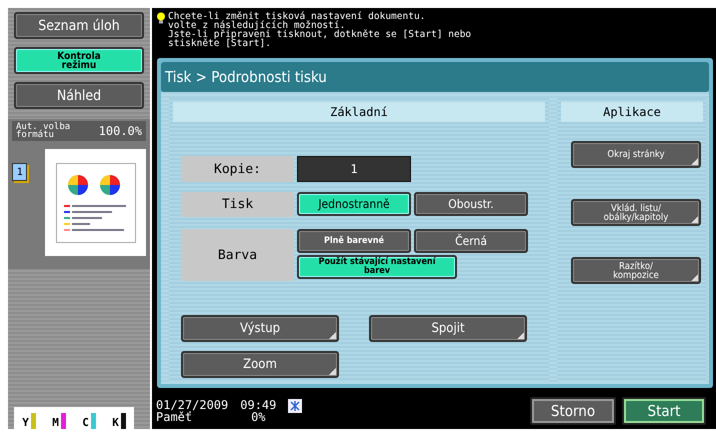  What do you see at coordinates (79, 95) in the screenshot?
I see `sidebar-button: Náhled` at bounding box center [79, 95].